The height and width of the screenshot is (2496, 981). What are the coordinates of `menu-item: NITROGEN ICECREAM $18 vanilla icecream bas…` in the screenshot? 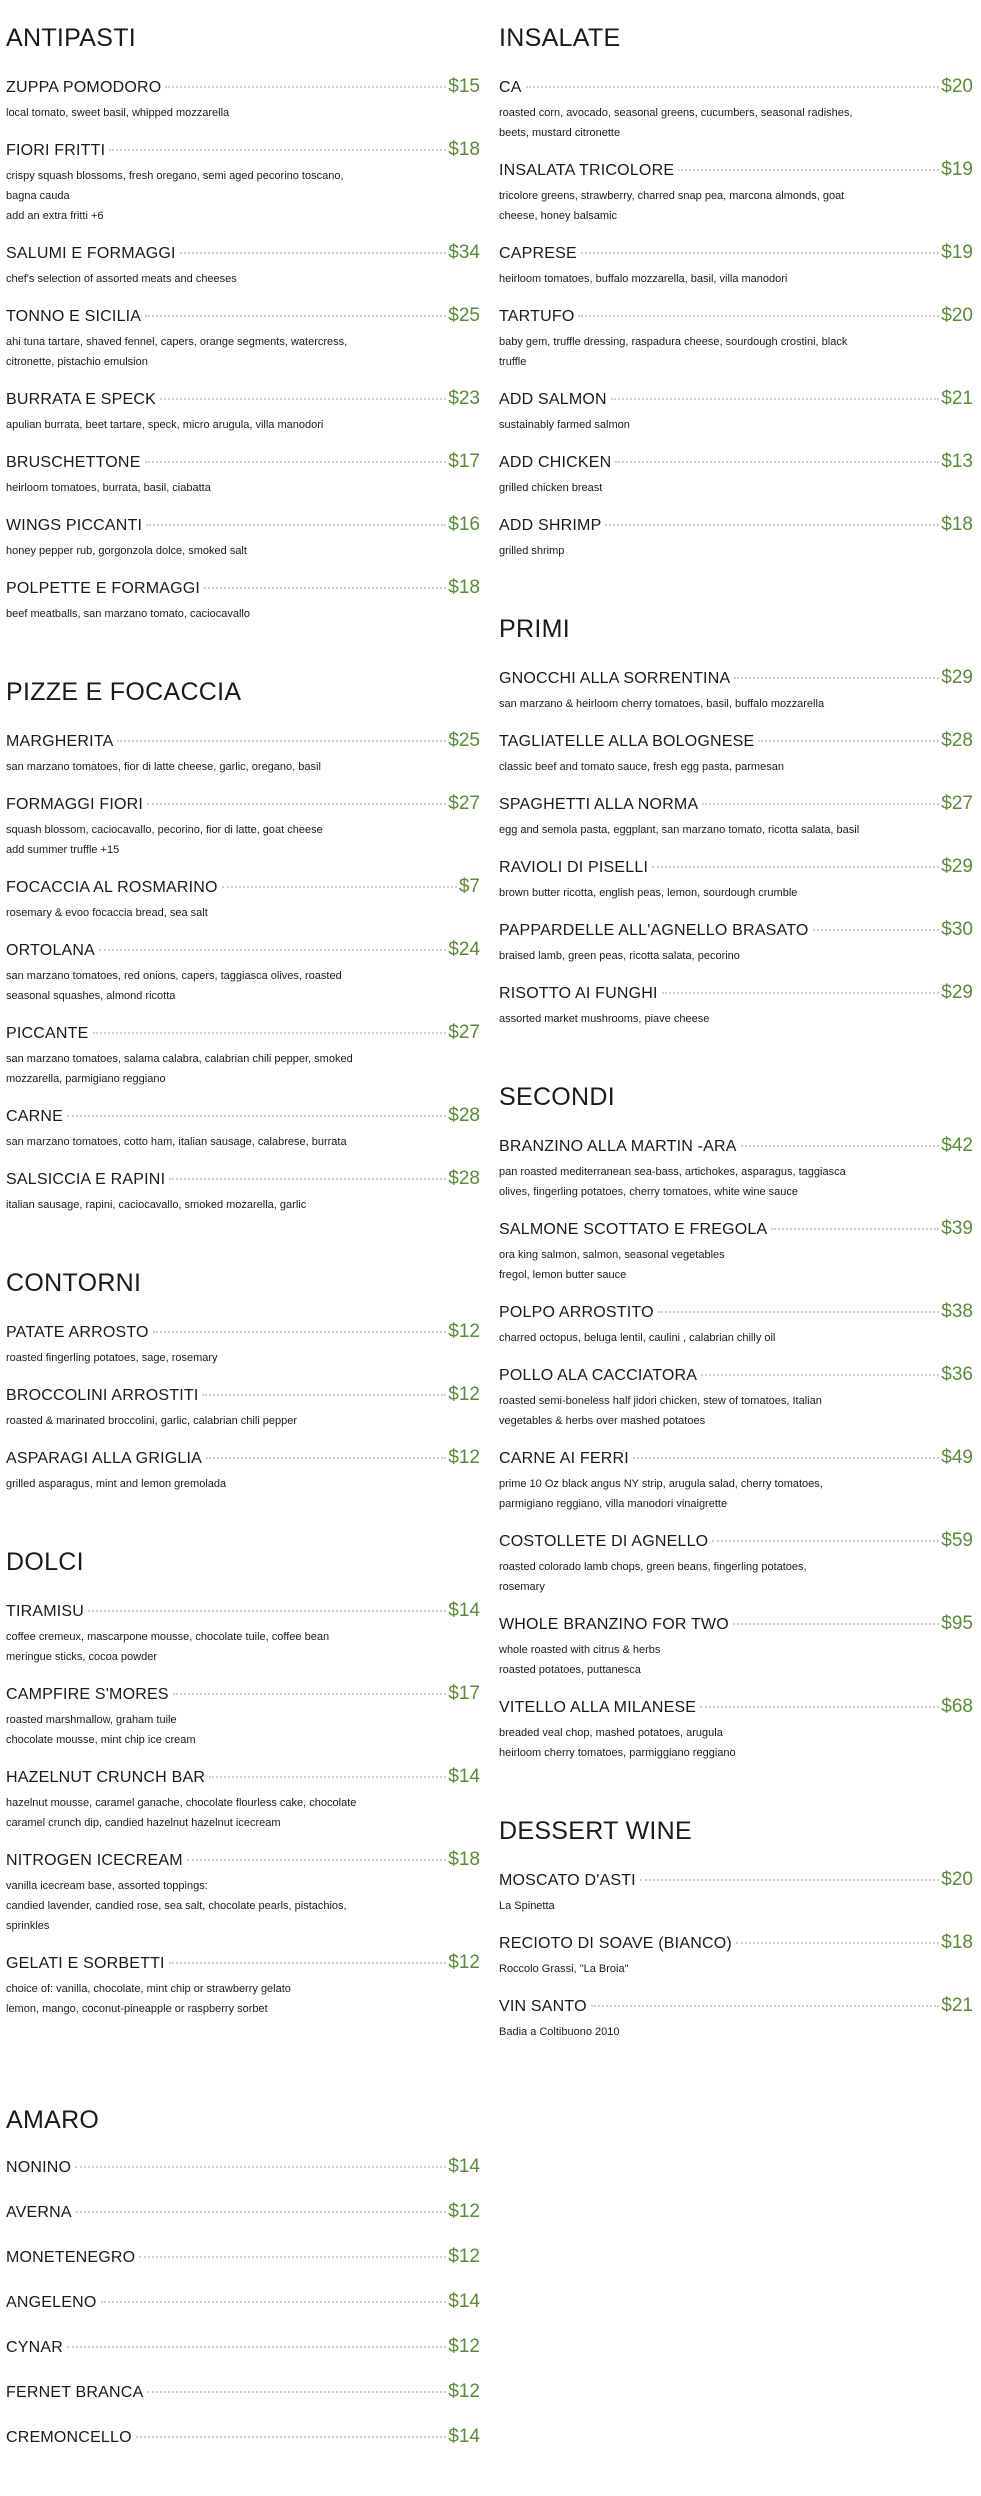 It's located at (243, 1892).